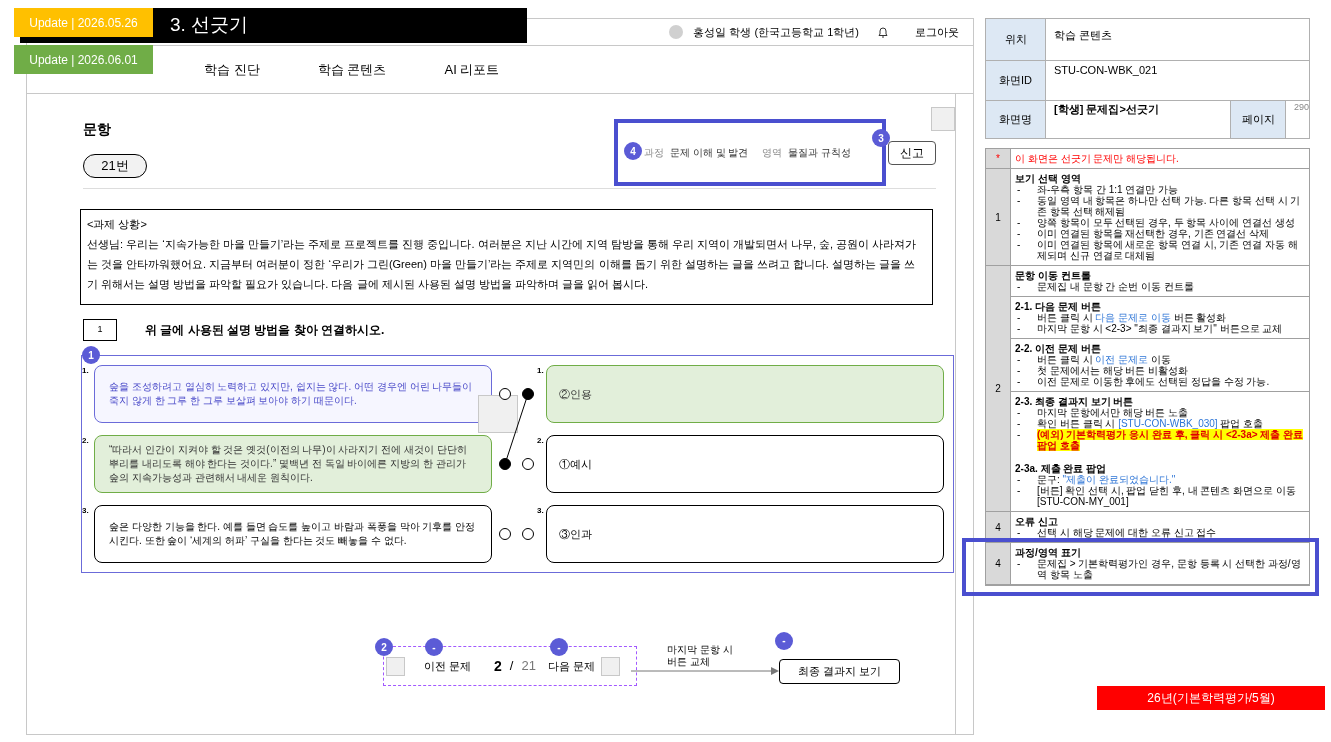 The height and width of the screenshot is (742, 1331). Describe the element at coordinates (912, 152) in the screenshot. I see `report-button: 신고` at that location.